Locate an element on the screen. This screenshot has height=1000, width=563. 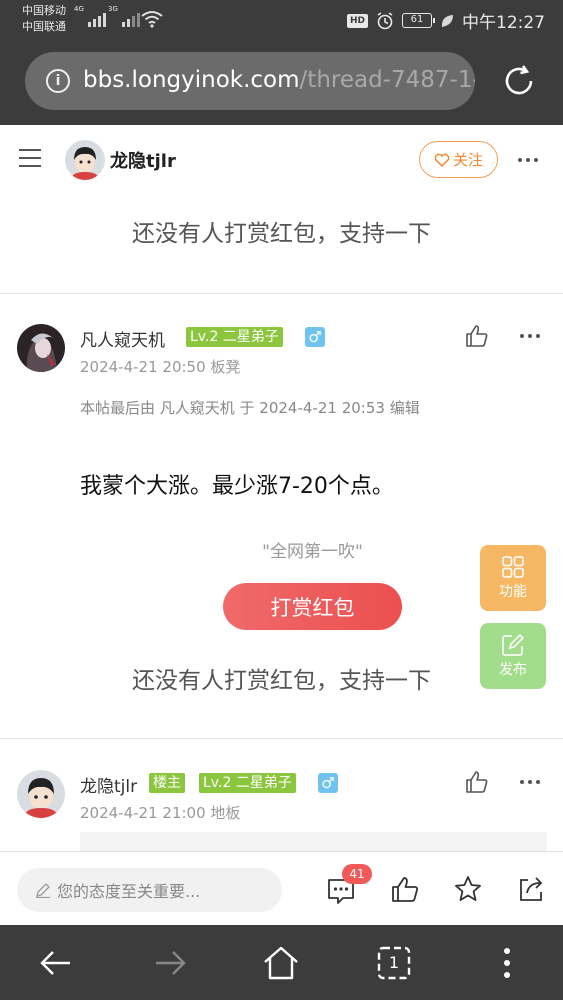
clock: 中午12:27 is located at coordinates (503, 23).